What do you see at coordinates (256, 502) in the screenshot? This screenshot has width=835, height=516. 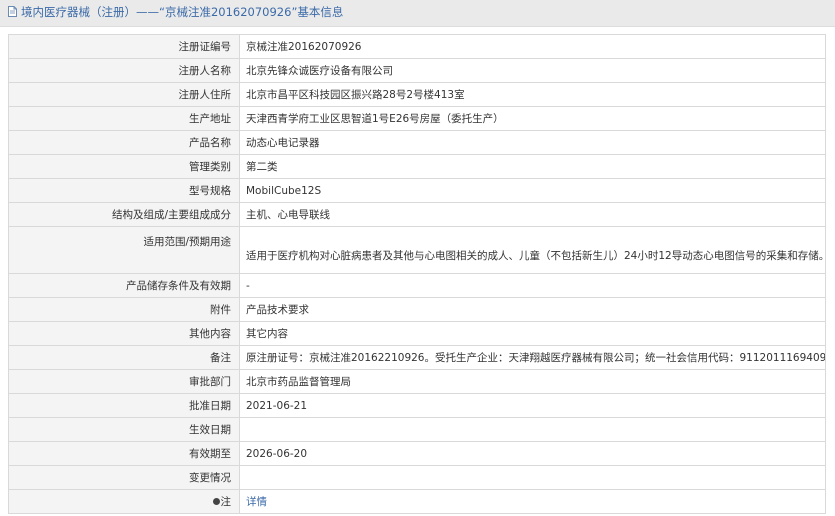 I see `details-link: 详情` at bounding box center [256, 502].